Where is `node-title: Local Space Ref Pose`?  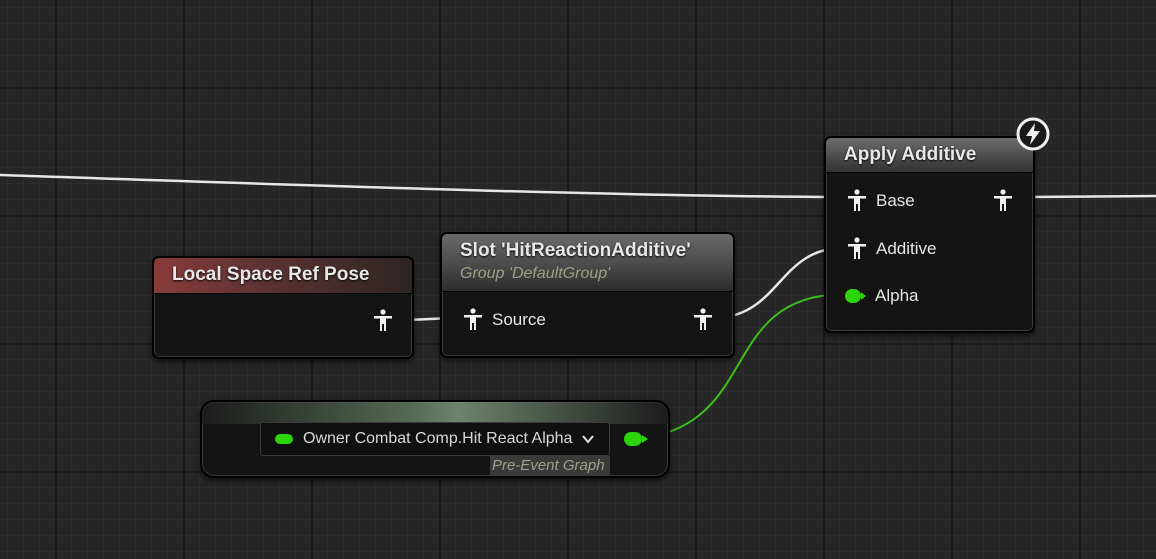 node-title: Local Space Ref Pose is located at coordinates (271, 274).